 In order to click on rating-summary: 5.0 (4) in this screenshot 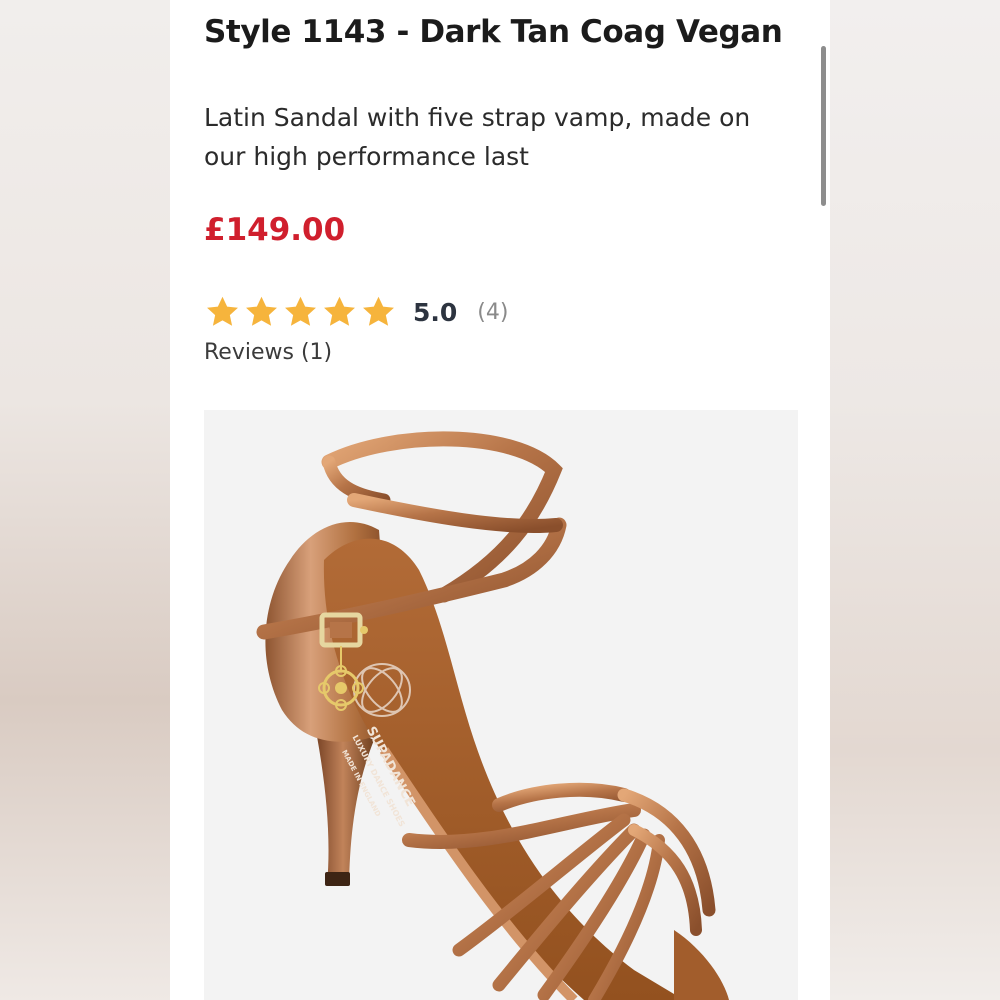, I will do `click(356, 312)`.